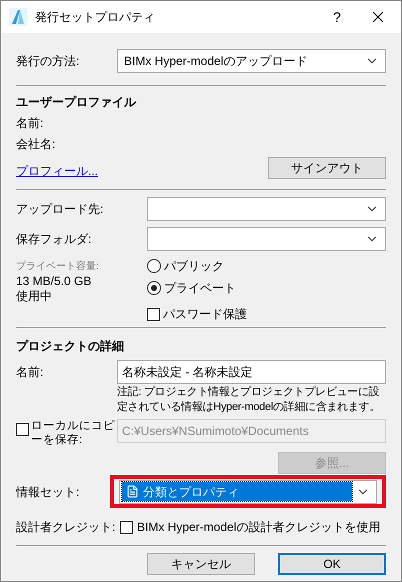 The image size is (402, 582). What do you see at coordinates (327, 168) in the screenshot?
I see `sign-out-button: サインアウト` at bounding box center [327, 168].